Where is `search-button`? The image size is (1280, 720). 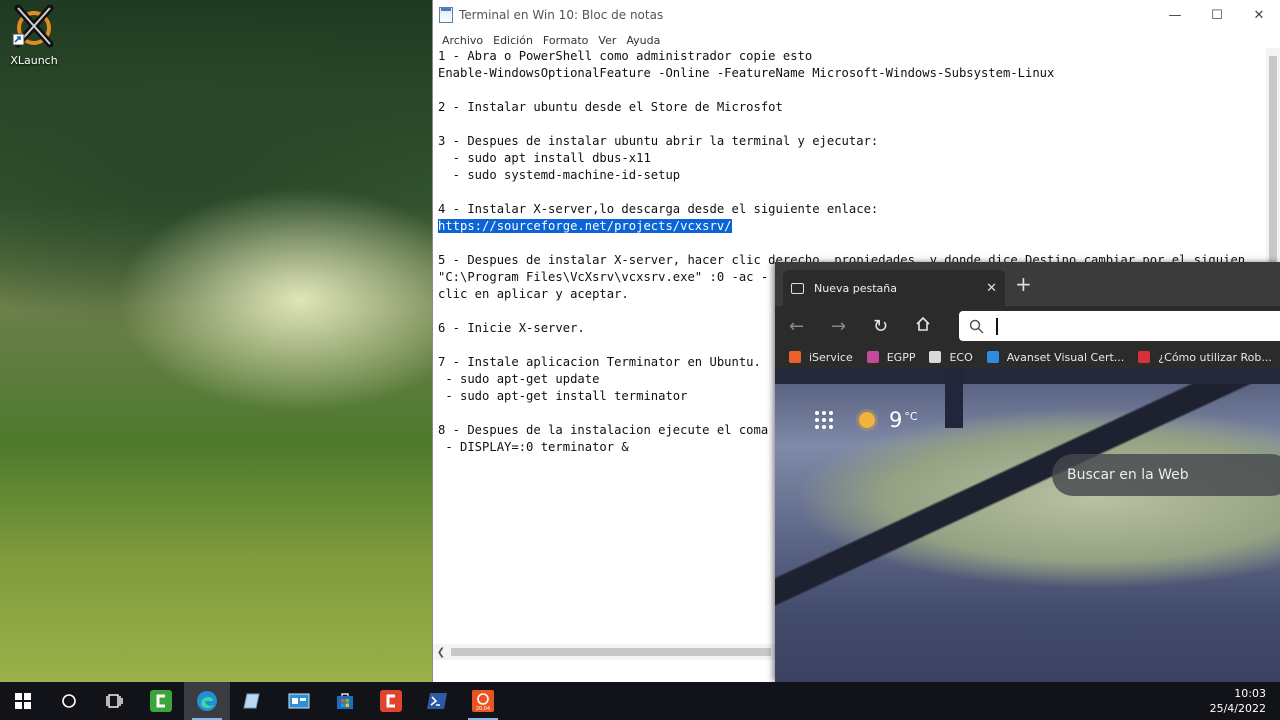
search-button is located at coordinates (69, 701).